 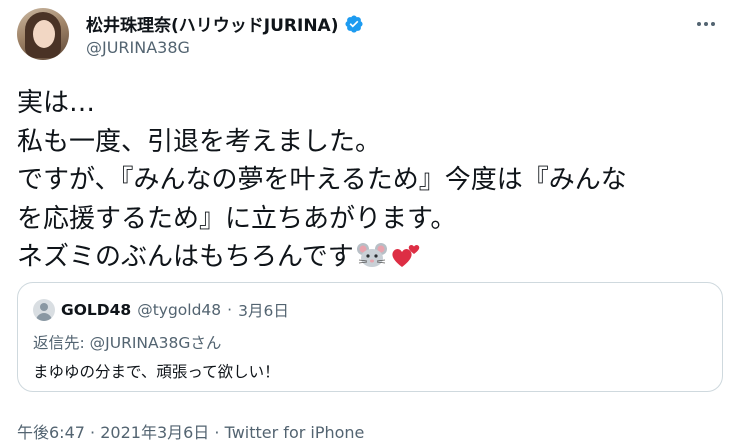 I want to click on tweet-time-link: 午後6:47, so click(x=51, y=432).